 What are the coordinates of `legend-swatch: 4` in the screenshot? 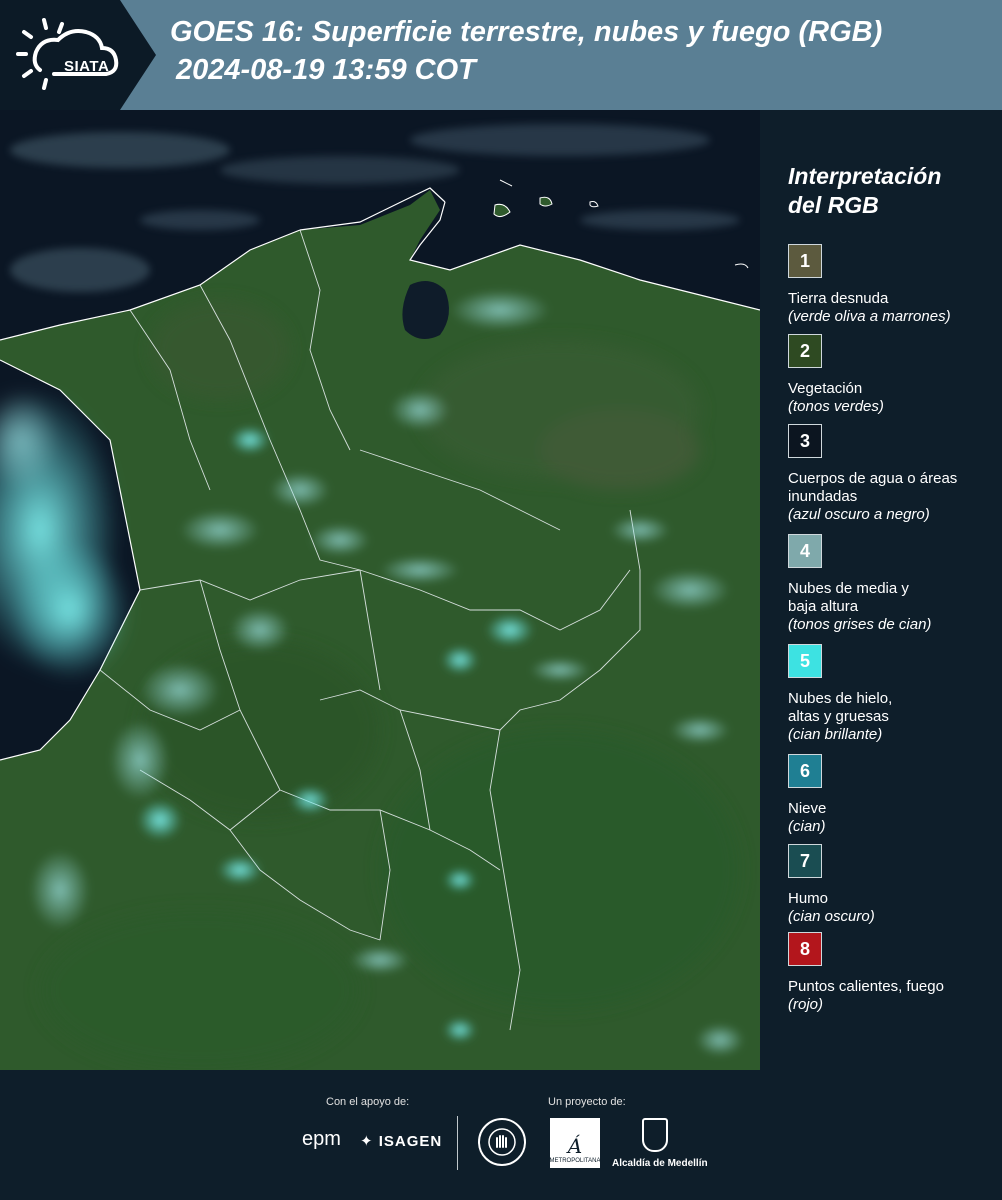 It's located at (805, 551).